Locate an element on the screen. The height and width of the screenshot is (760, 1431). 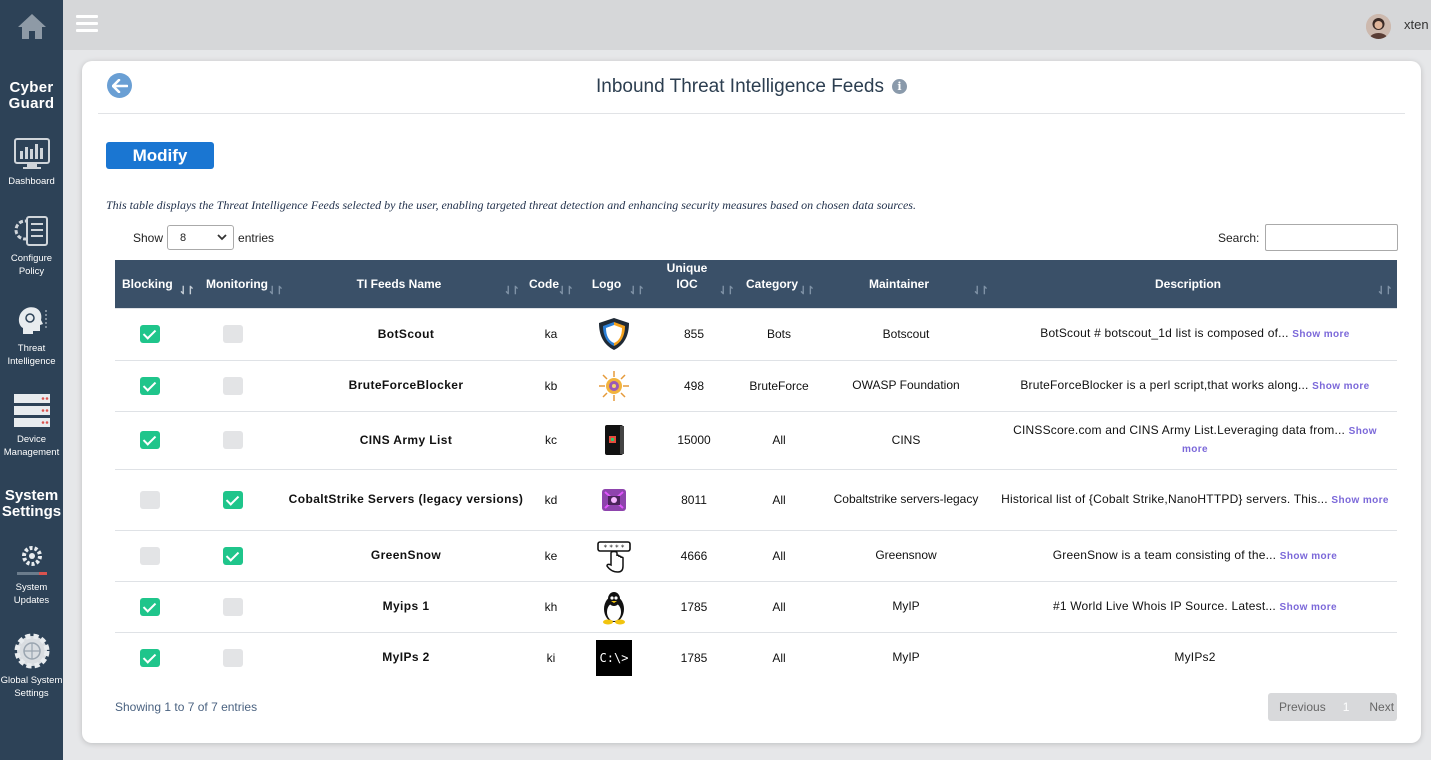
column-header-name: TI Feeds Name ⇃↾ is located at coordinates (406, 284).